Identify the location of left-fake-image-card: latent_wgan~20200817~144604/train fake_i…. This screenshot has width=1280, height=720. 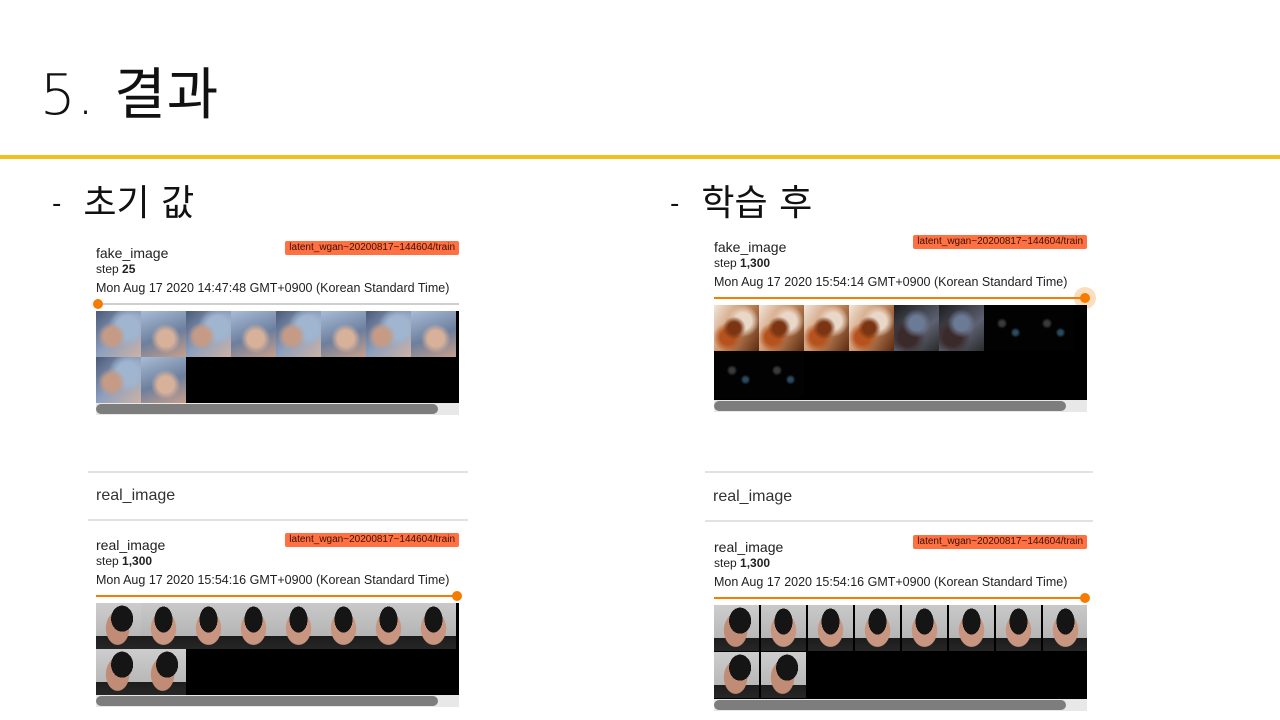
(276, 328).